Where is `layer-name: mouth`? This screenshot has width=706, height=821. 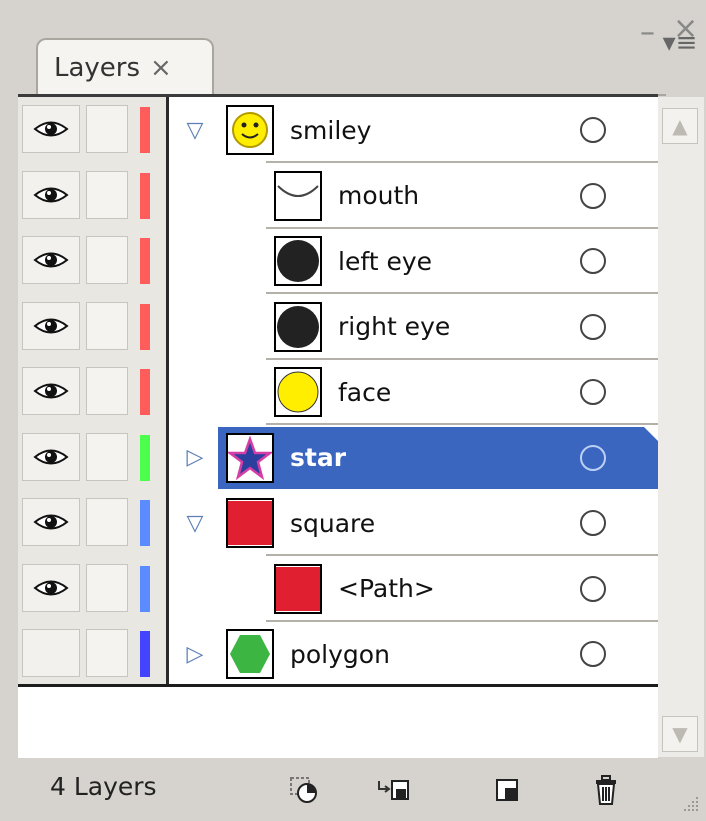 layer-name: mouth is located at coordinates (378, 196).